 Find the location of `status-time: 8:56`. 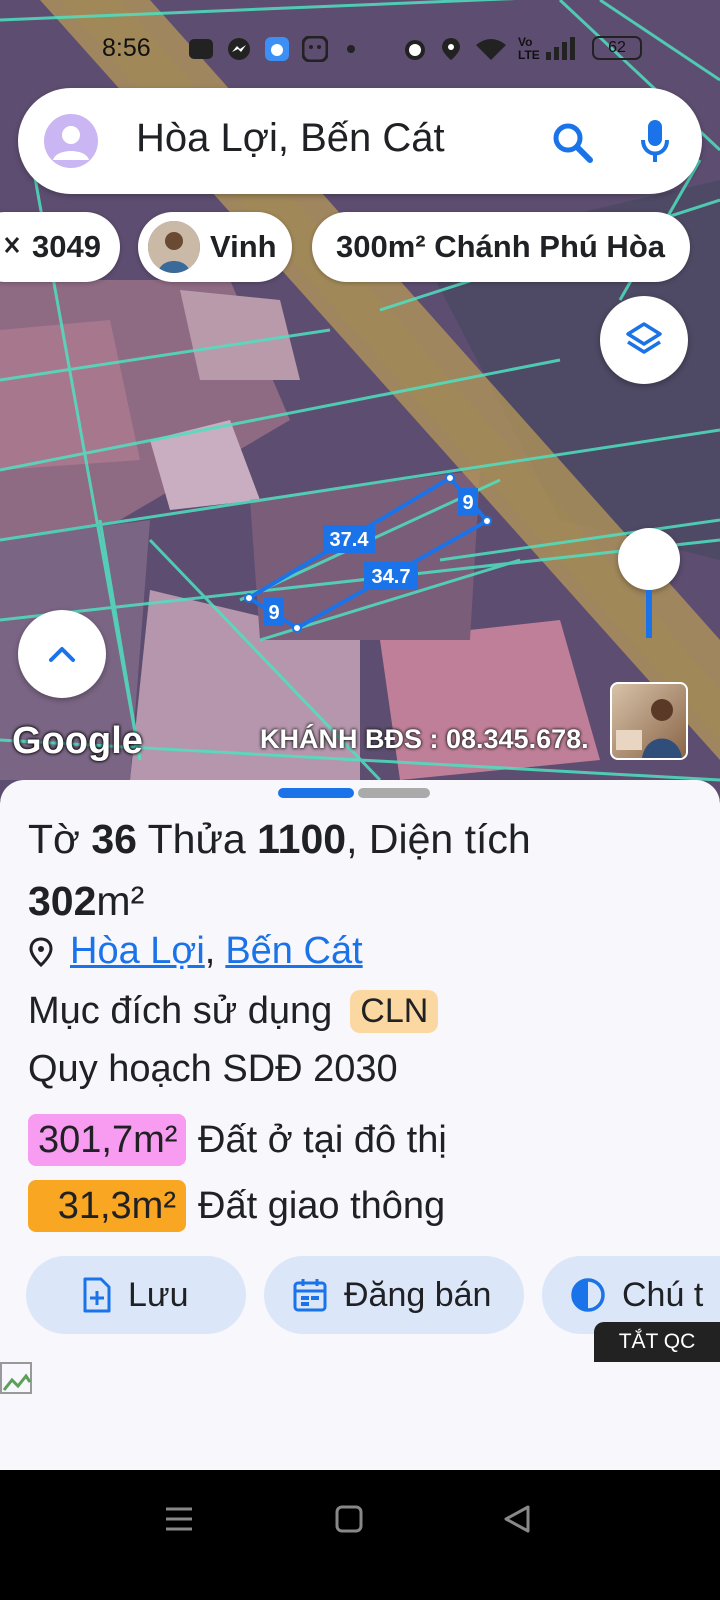

status-time: 8:56 is located at coordinates (126, 48).